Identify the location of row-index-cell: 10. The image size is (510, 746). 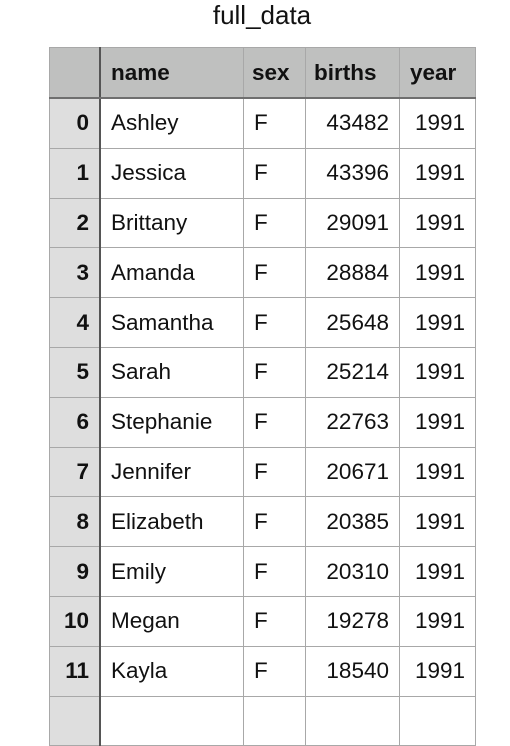
(75, 621).